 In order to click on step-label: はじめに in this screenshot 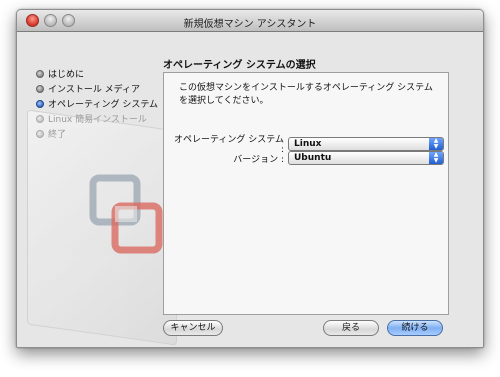, I will do `click(66, 75)`.